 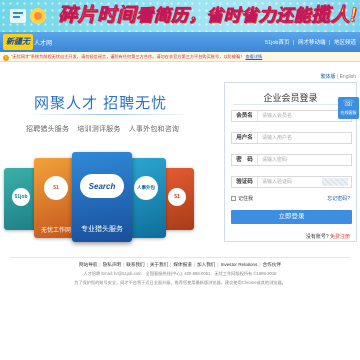 I want to click on carousel-card-4: 人事外包, so click(x=146, y=198).